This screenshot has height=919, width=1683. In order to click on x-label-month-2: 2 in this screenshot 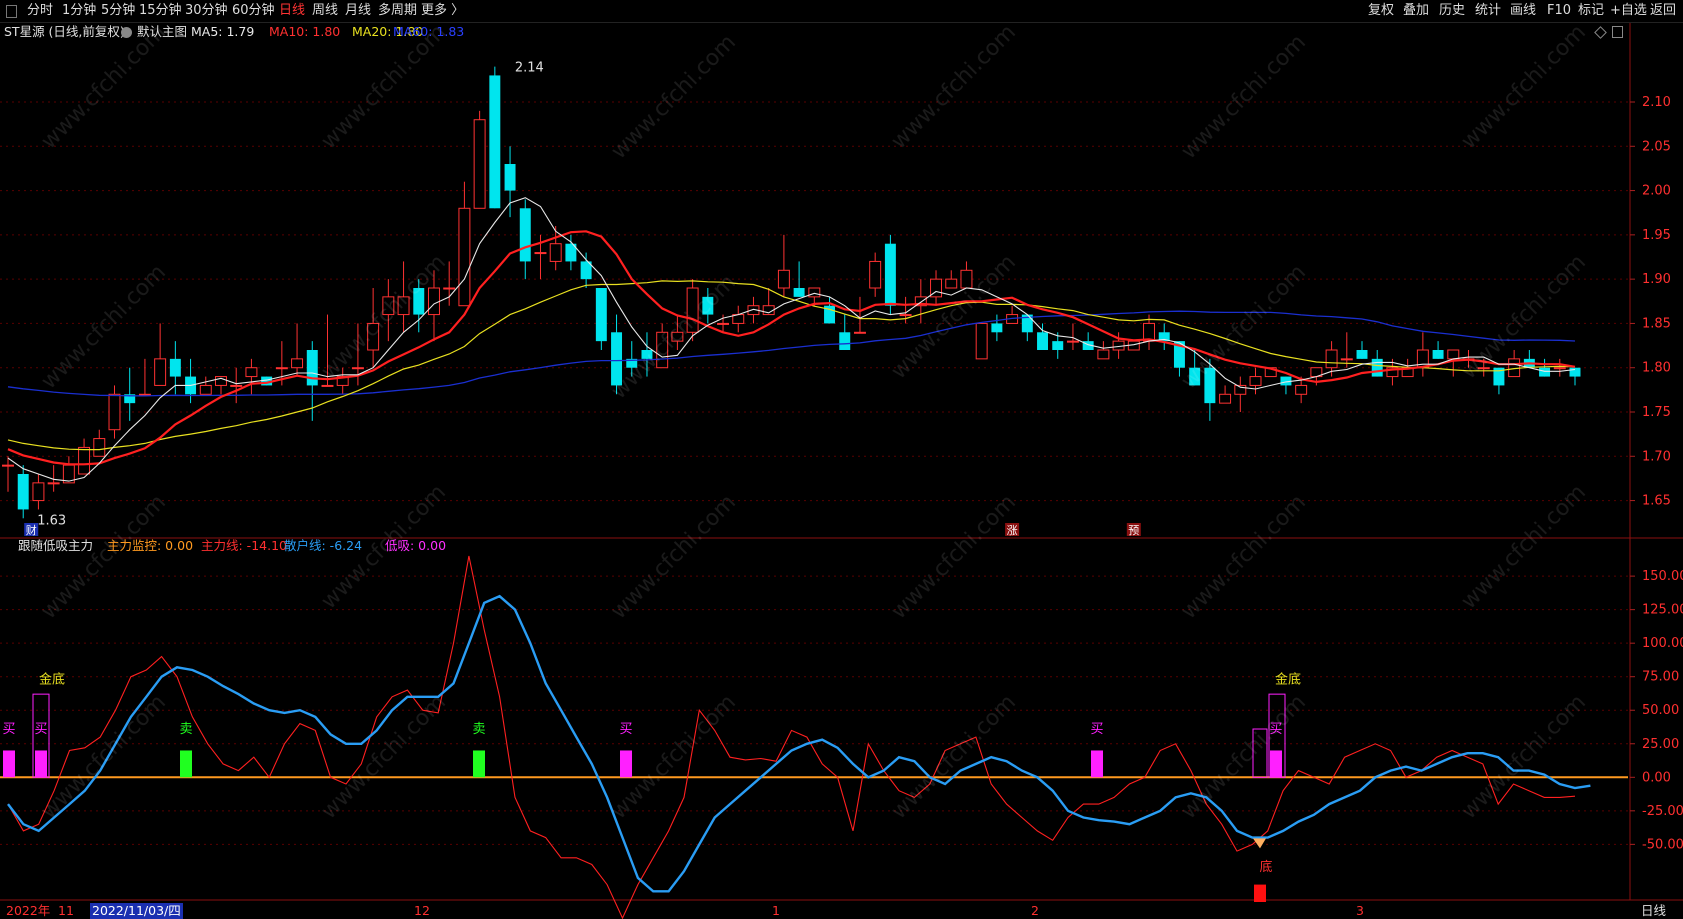, I will do `click(1035, 910)`.